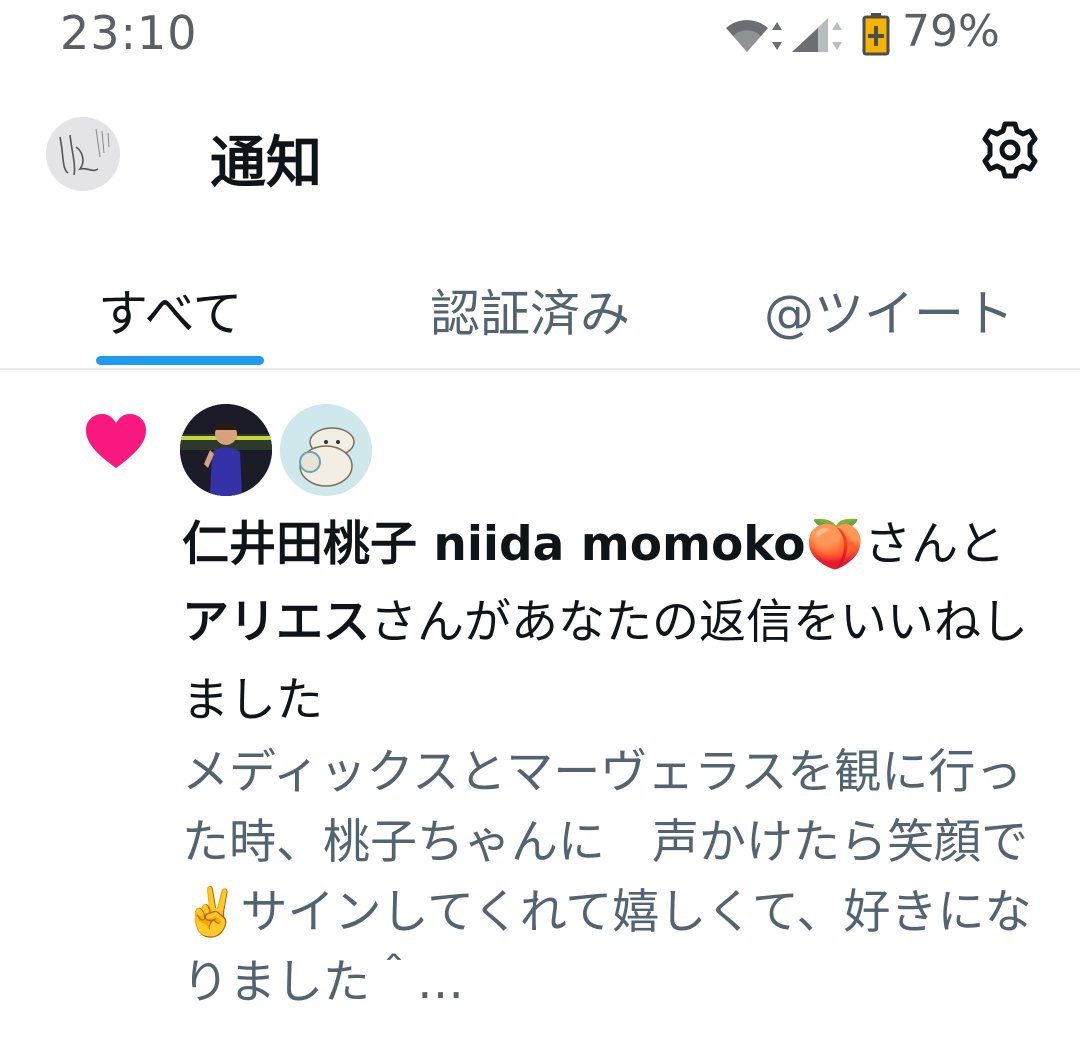  I want to click on user-avatar-aries, so click(326, 450).